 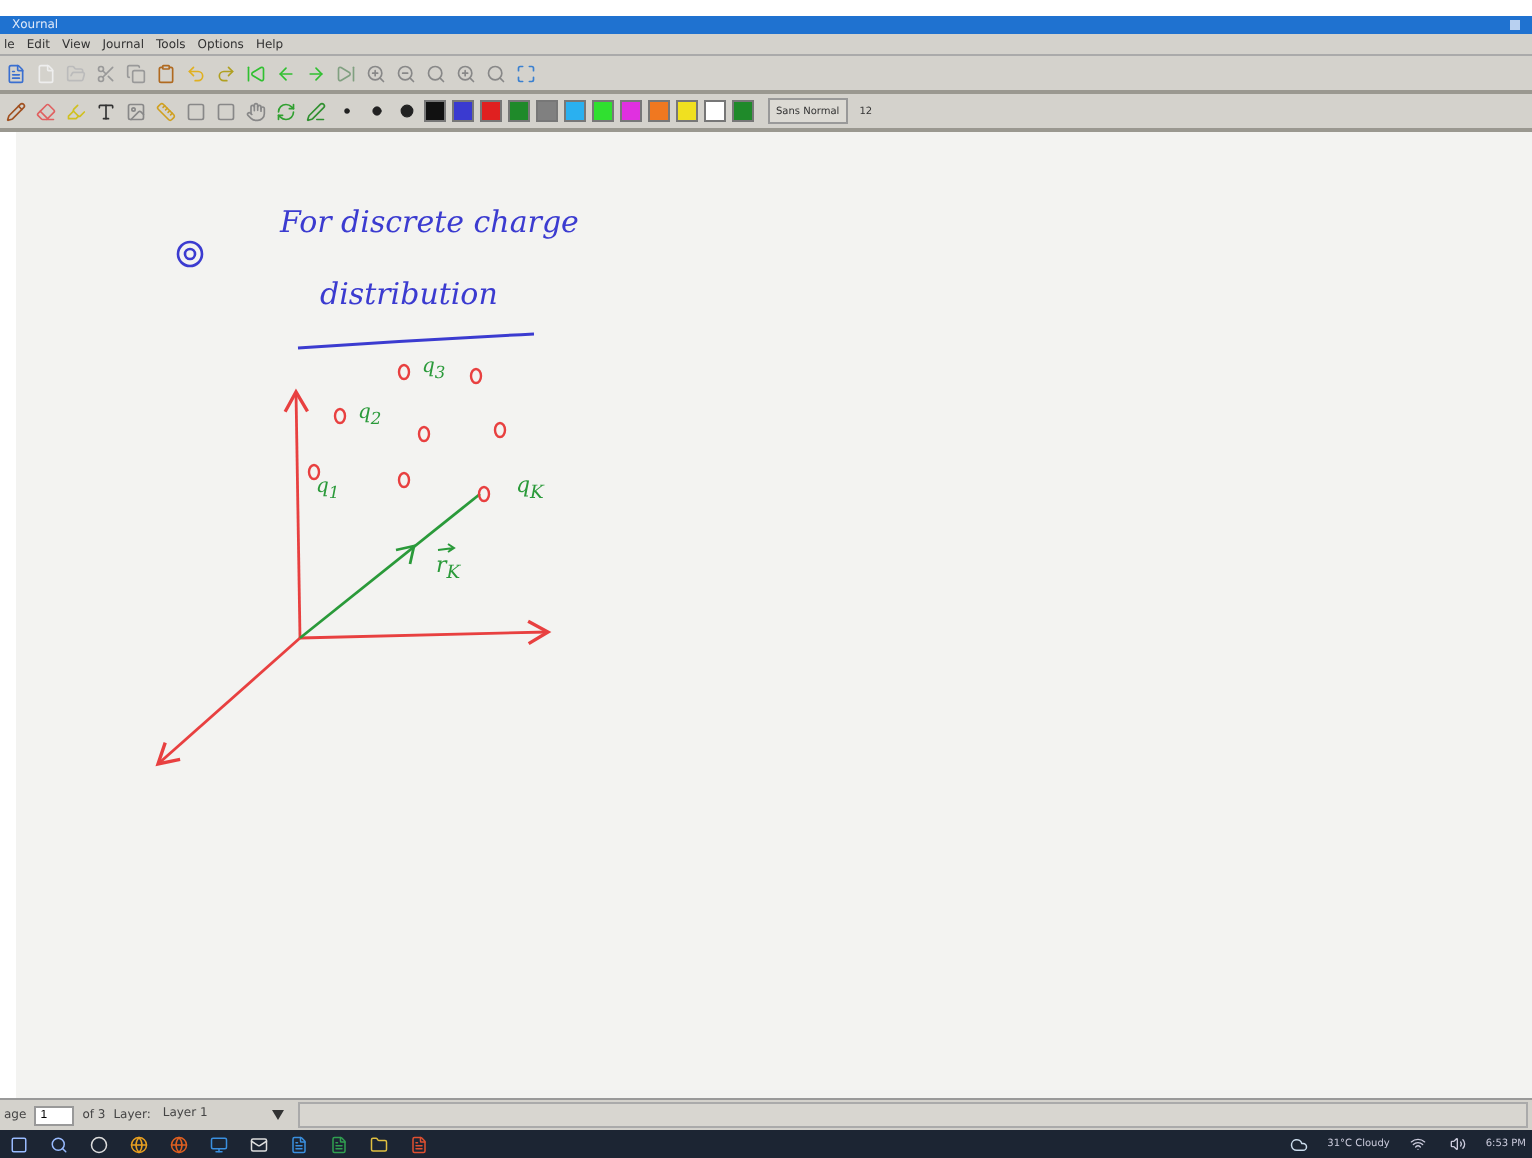 What do you see at coordinates (1457, 1144) in the screenshot?
I see `speaker-icon` at bounding box center [1457, 1144].